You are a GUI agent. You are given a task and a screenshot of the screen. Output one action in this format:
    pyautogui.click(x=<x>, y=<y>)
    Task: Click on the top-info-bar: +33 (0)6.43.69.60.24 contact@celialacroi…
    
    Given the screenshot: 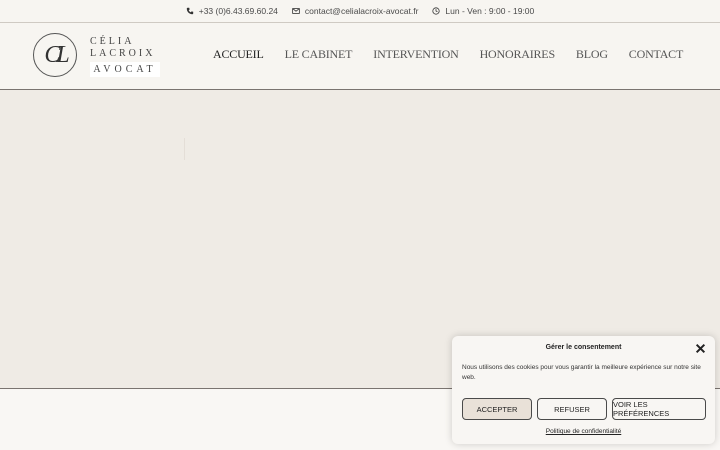 What is the action you would take?
    pyautogui.click(x=360, y=11)
    